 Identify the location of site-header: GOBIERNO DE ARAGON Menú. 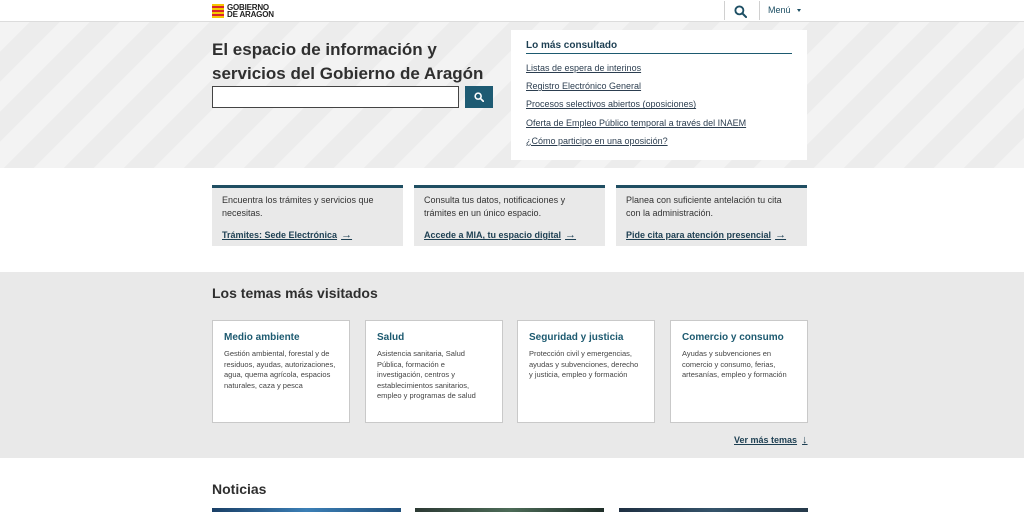
(512, 11).